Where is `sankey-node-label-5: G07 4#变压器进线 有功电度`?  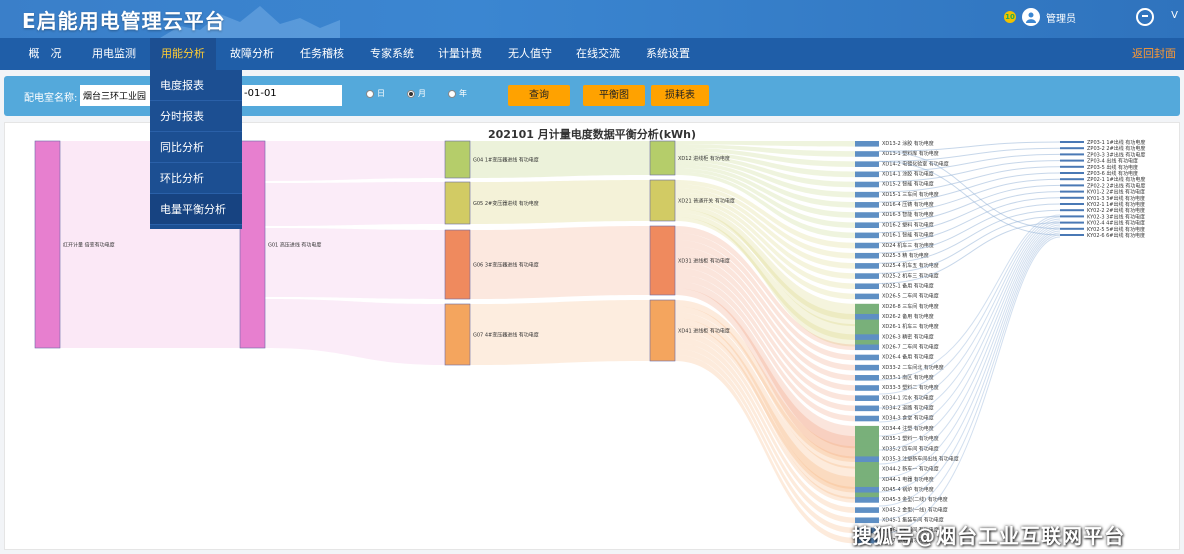
sankey-node-label-5: G07 4#变压器进线 有功电度 is located at coordinates (506, 335).